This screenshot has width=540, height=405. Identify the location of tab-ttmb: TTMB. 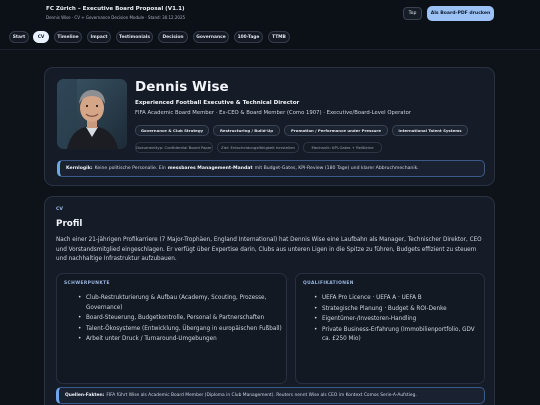
(279, 37).